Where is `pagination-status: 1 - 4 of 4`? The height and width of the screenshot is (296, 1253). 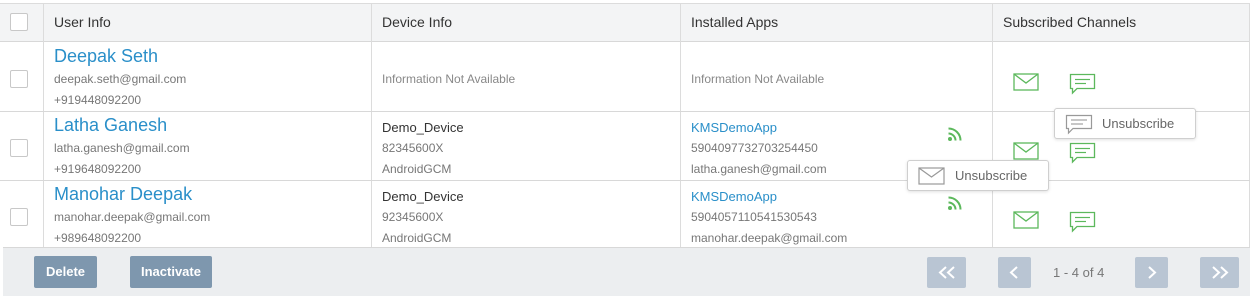 pagination-status: 1 - 4 of 4 is located at coordinates (1079, 272).